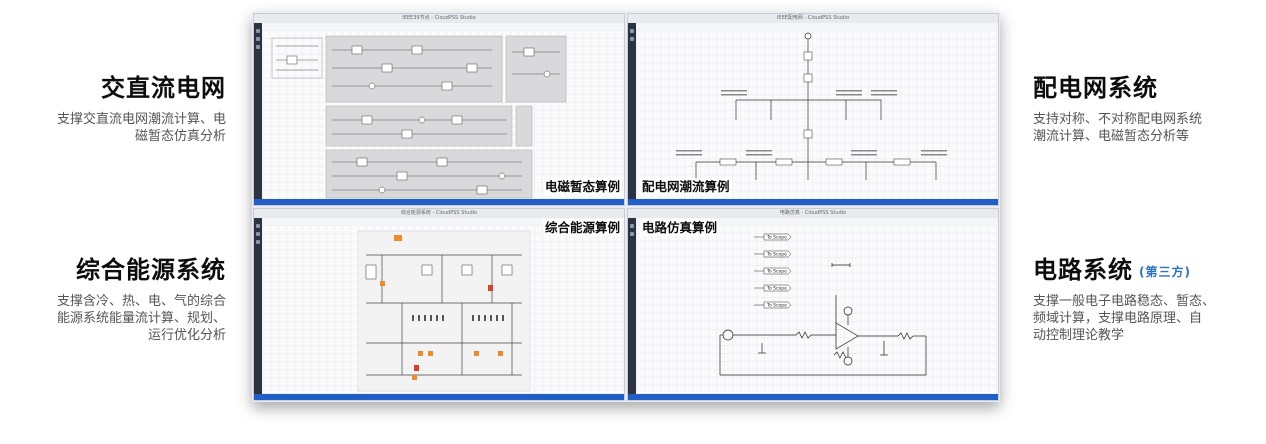 The image size is (1266, 444). Describe the element at coordinates (813, 18) in the screenshot. I see `window-title: IEEE配电网 - CloudPSS Studio` at that location.